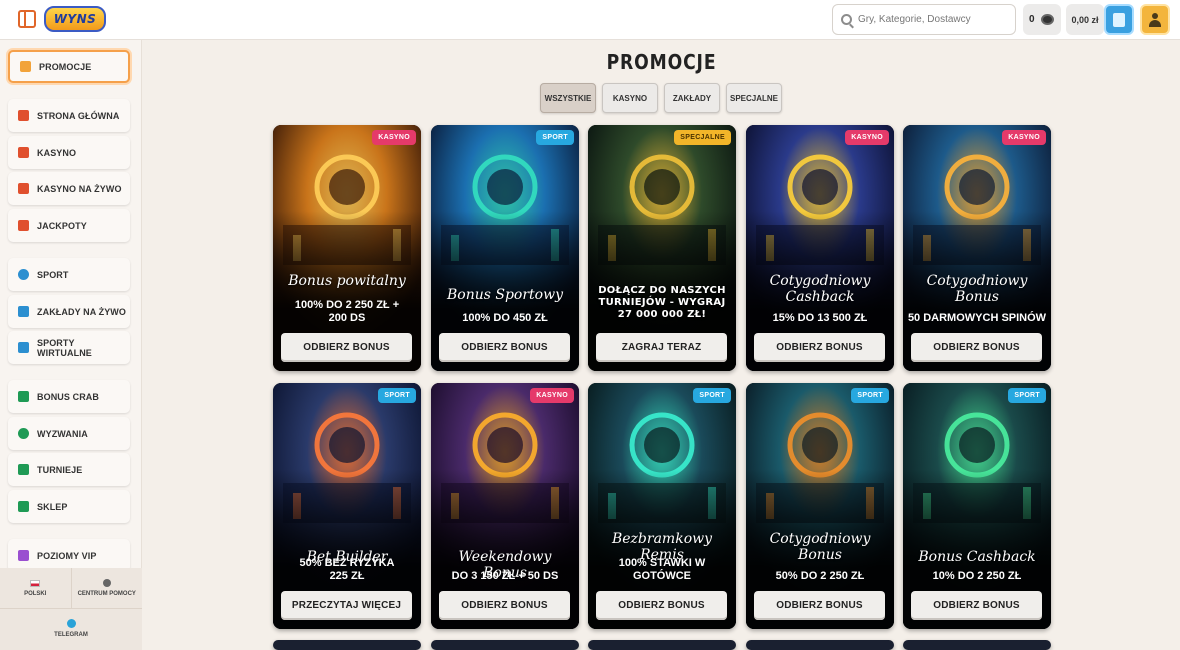 The width and height of the screenshot is (1180, 650). I want to click on promo-title: Bonus powitalny, so click(347, 281).